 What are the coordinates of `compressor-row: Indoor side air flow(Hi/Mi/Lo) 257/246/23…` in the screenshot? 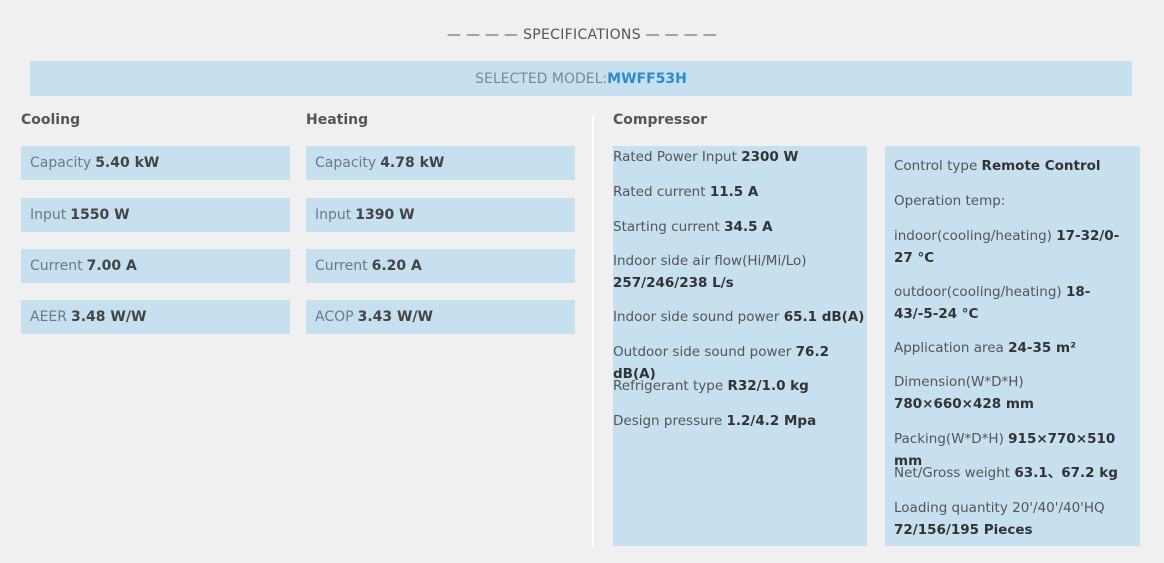 It's located at (738, 272).